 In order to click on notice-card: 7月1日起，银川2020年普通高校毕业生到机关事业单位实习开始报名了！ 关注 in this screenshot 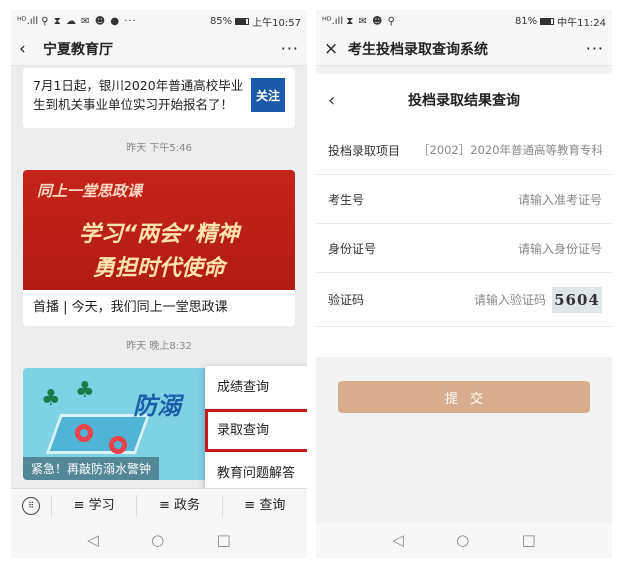, I will do `click(159, 98)`.